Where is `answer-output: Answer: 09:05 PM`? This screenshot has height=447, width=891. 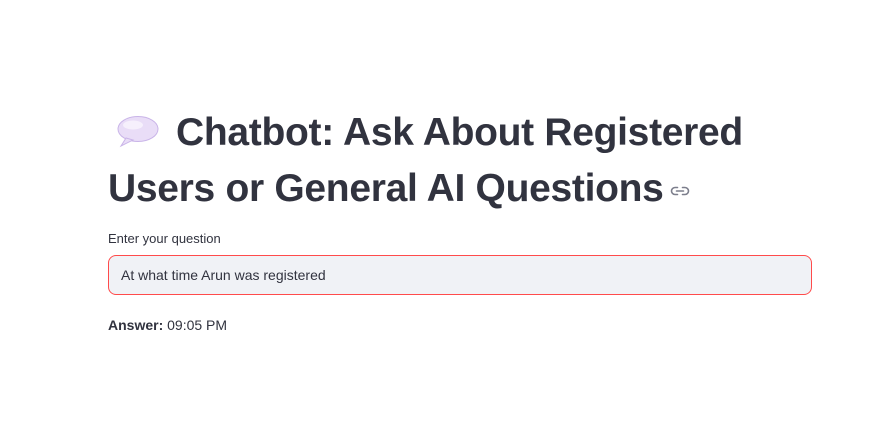
answer-output: Answer: 09:05 PM is located at coordinates (167, 325).